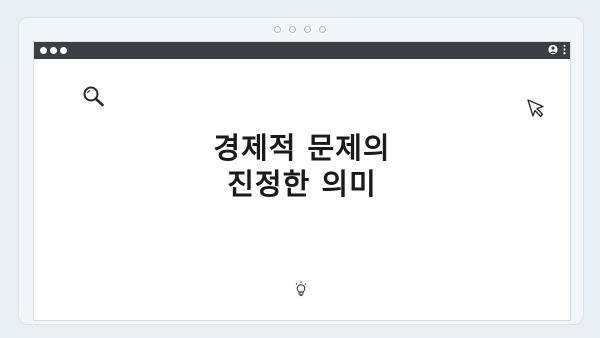  I want to click on lightbulb-icon, so click(301, 289).